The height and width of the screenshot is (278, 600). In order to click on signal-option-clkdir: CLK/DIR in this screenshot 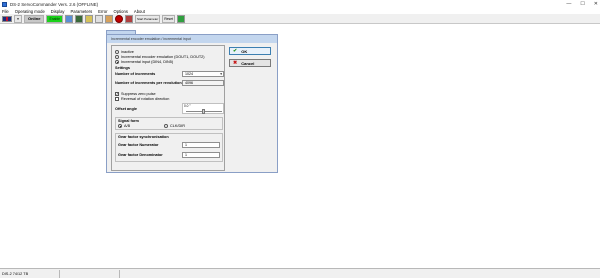, I will do `click(174, 126)`.